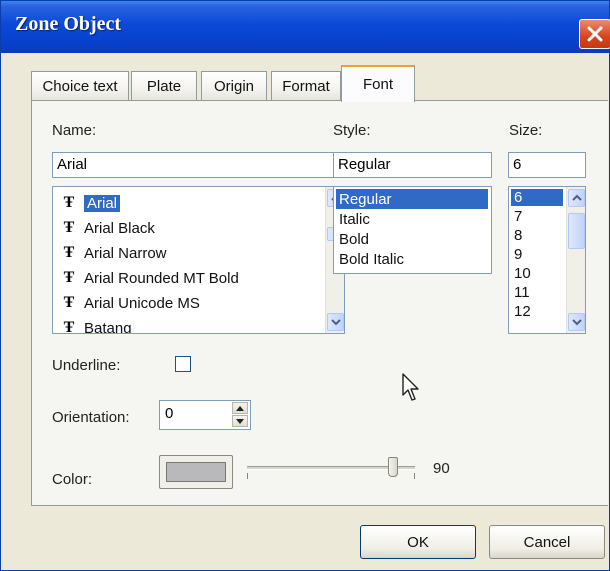 The width and height of the screenshot is (610, 571). What do you see at coordinates (205, 415) in the screenshot?
I see `orientation-stepper: 0` at bounding box center [205, 415].